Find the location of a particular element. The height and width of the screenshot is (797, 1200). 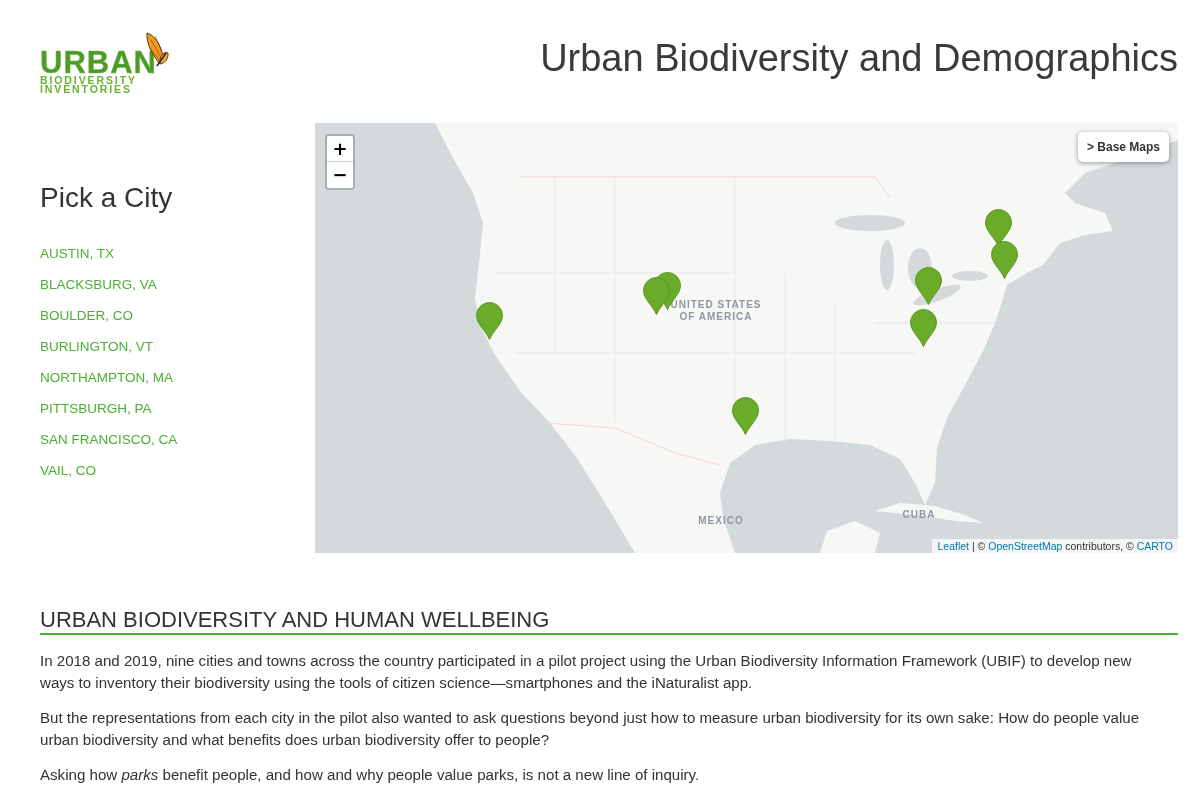

logo-text: INVENTORIES is located at coordinates (86, 89).